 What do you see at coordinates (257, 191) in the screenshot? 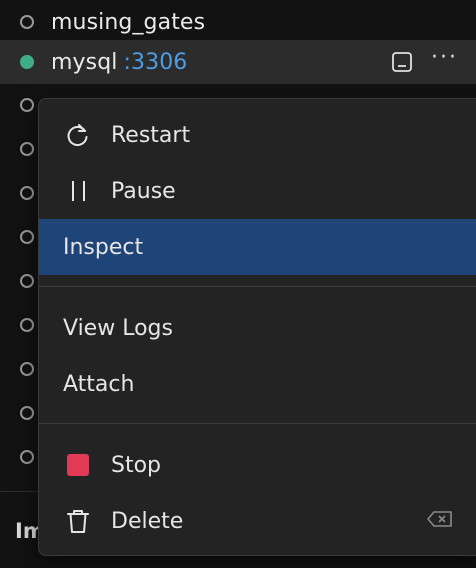
I see `menu-item-pause: Pause` at bounding box center [257, 191].